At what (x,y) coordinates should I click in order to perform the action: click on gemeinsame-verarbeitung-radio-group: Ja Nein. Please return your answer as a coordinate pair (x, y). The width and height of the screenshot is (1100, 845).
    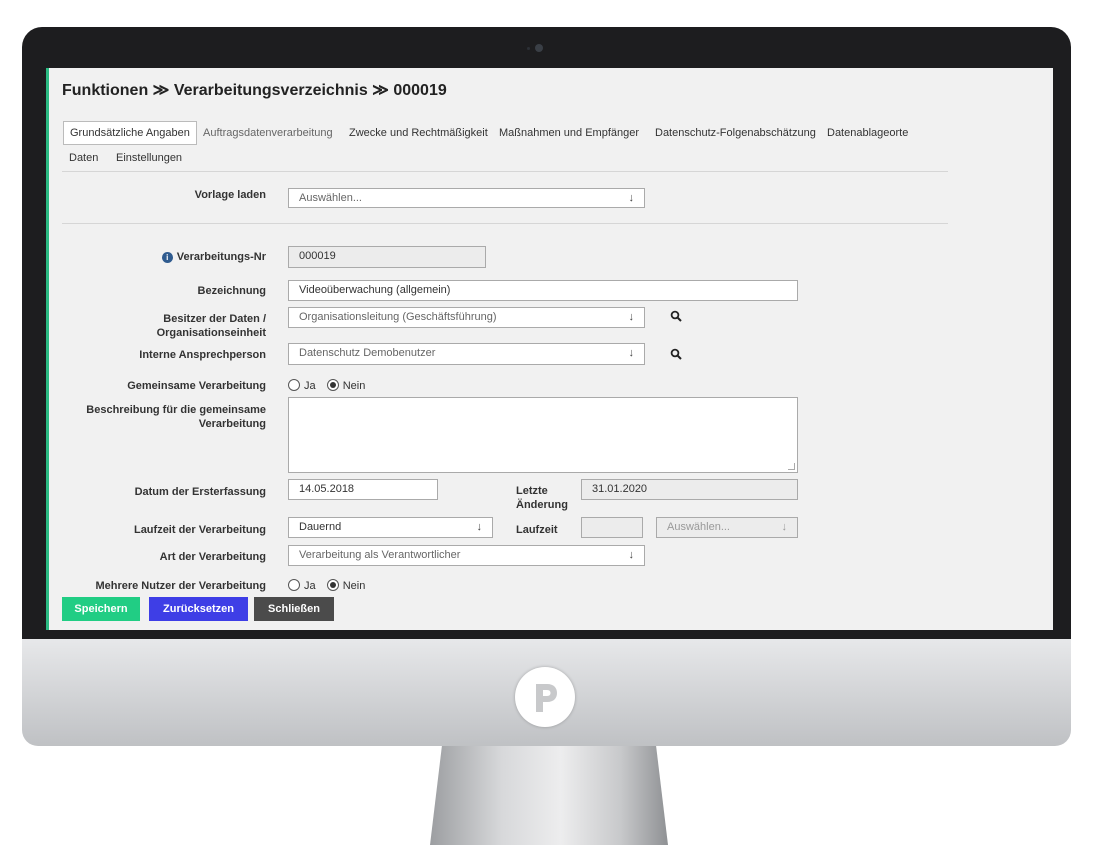
    Looking at the image, I should click on (330, 385).